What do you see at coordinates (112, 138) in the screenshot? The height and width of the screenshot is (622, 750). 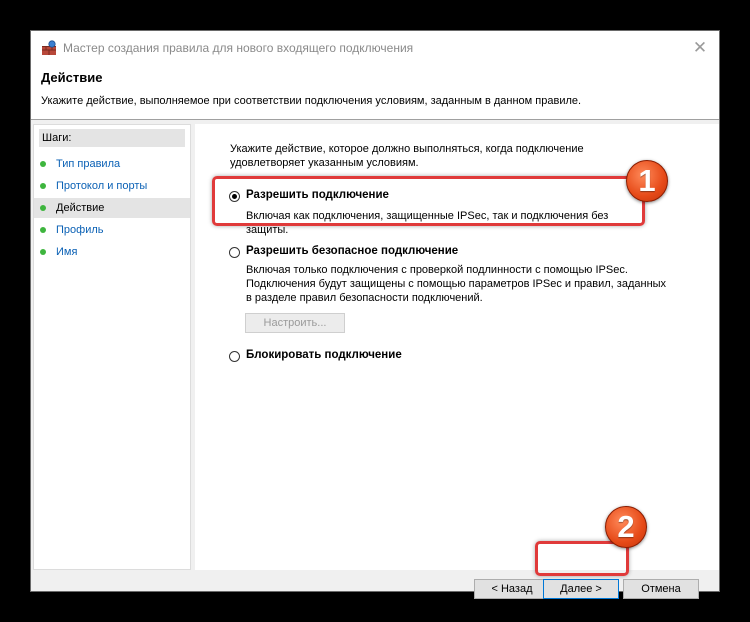 I see `steps-title: Шаги:` at bounding box center [112, 138].